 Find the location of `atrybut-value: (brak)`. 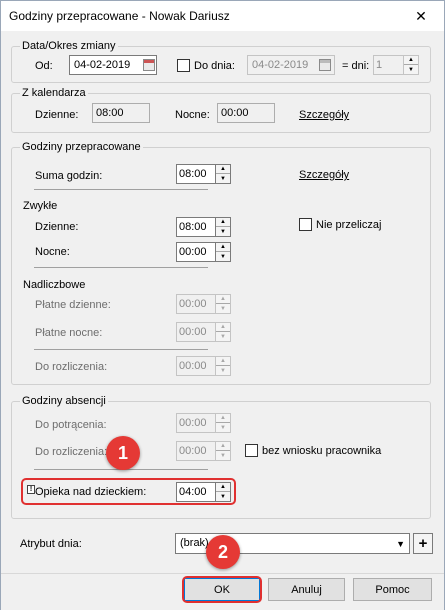

atrybut-value: (brak) is located at coordinates (194, 543).